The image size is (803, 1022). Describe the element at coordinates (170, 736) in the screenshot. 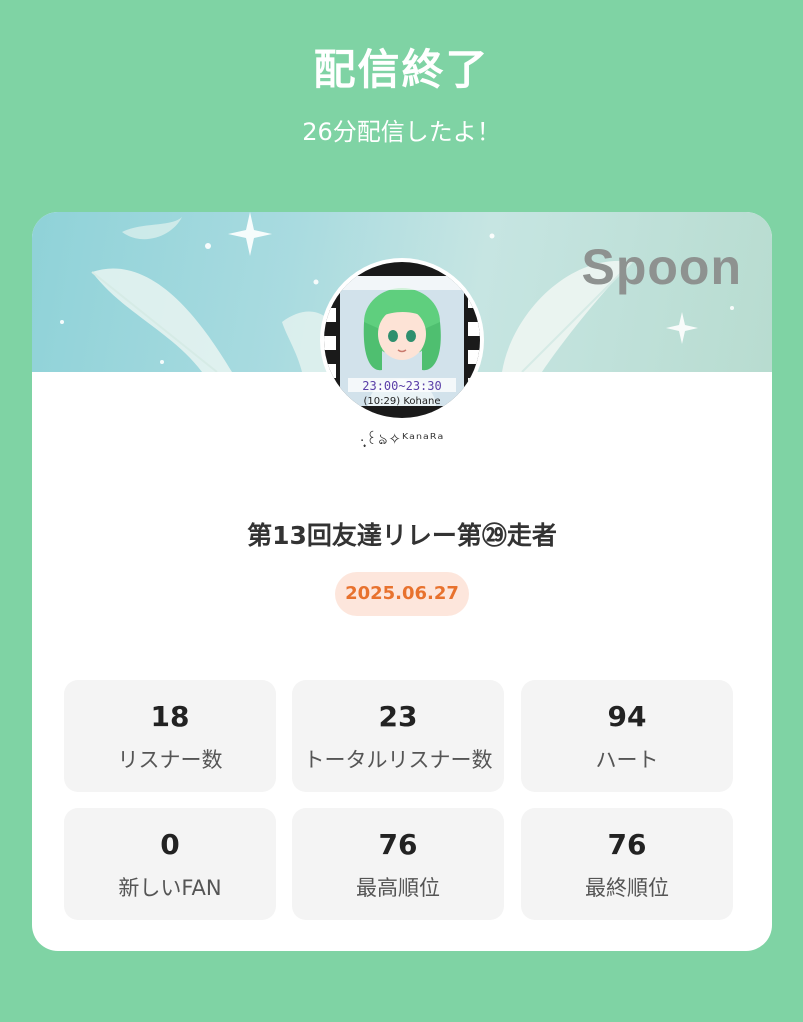

I see `stat-listeners: 18 リスナー数` at that location.